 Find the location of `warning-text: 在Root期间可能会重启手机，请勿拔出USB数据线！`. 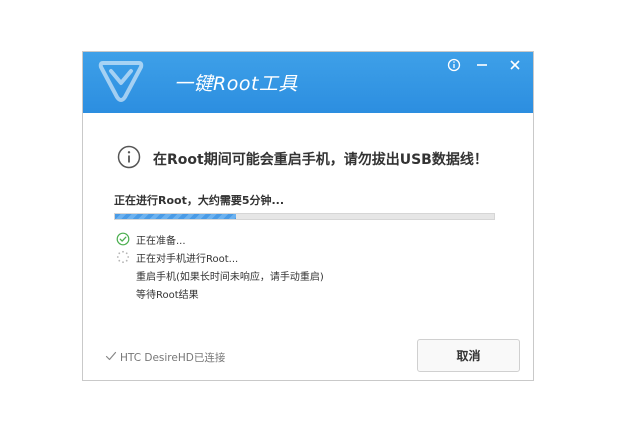

warning-text: 在Root期间可能会重启手机，请勿拔出USB数据线！ is located at coordinates (320, 160).